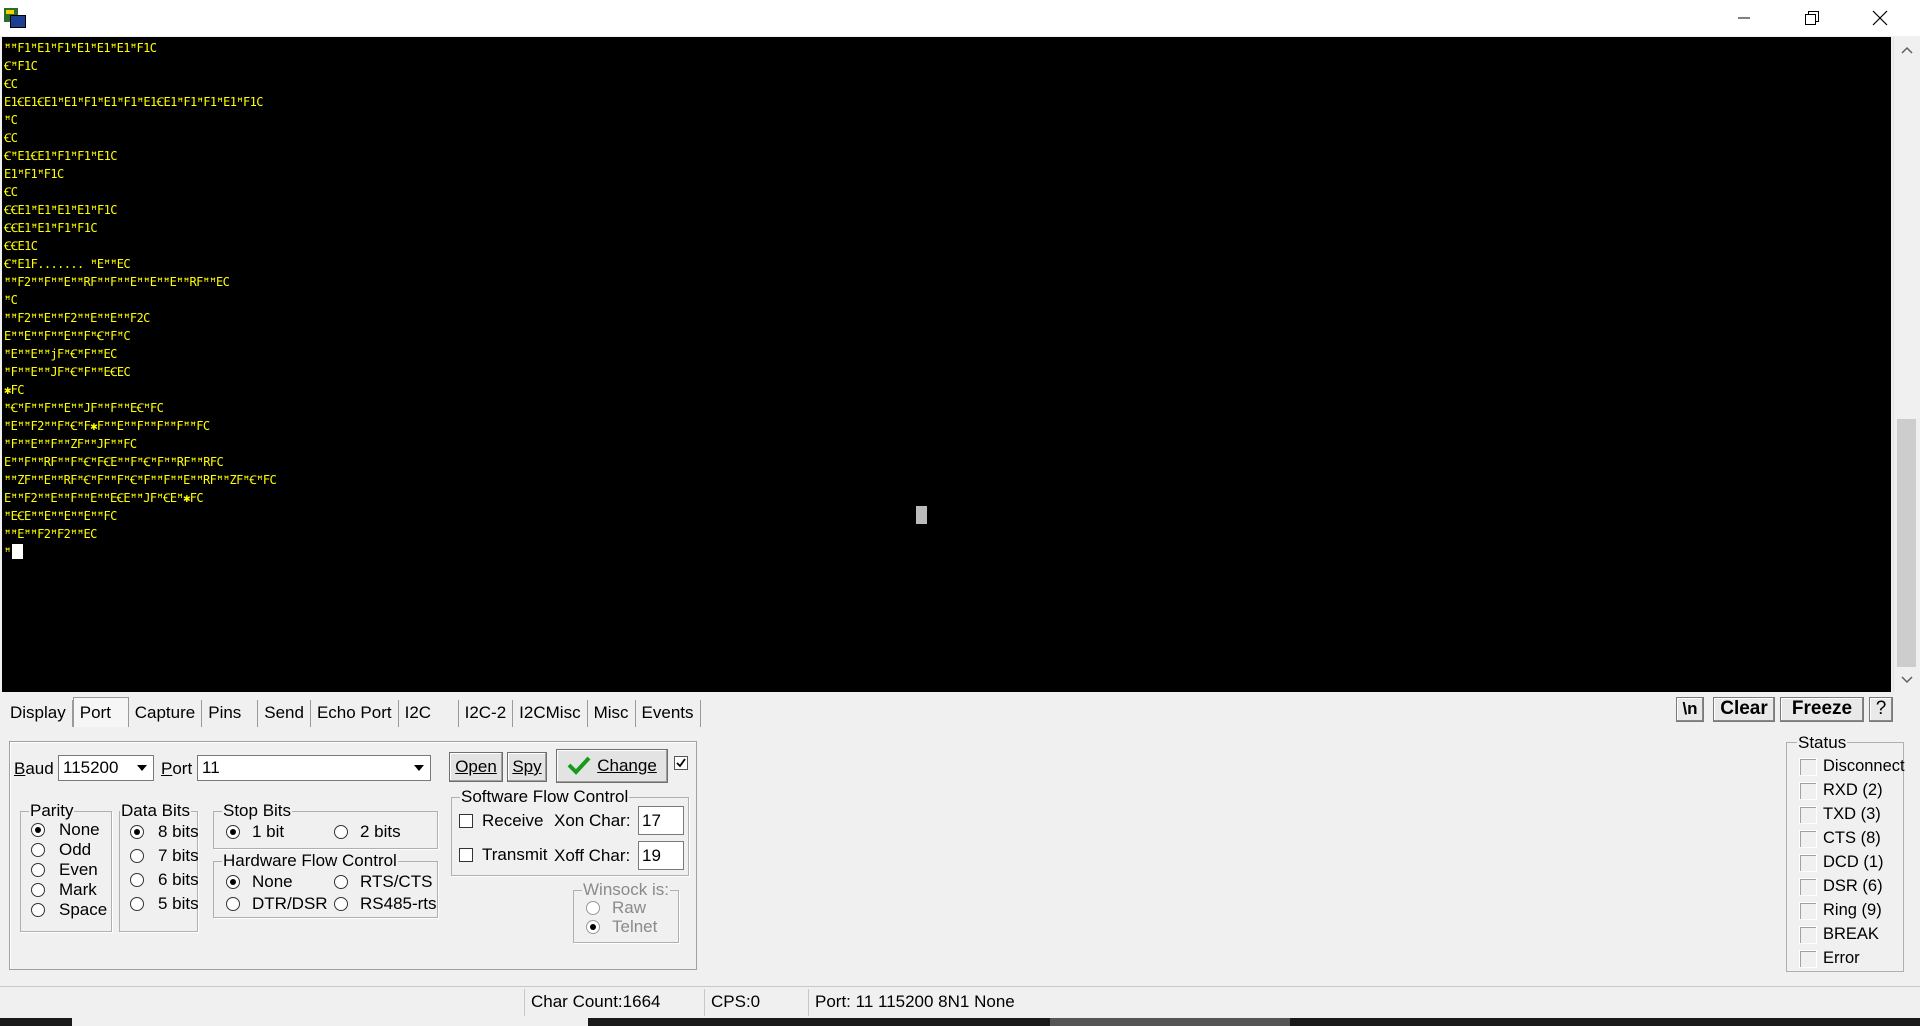 This screenshot has height=1026, width=1920. Describe the element at coordinates (21, 246) in the screenshot. I see `terminal-line: ꞒꞒE1C` at that location.